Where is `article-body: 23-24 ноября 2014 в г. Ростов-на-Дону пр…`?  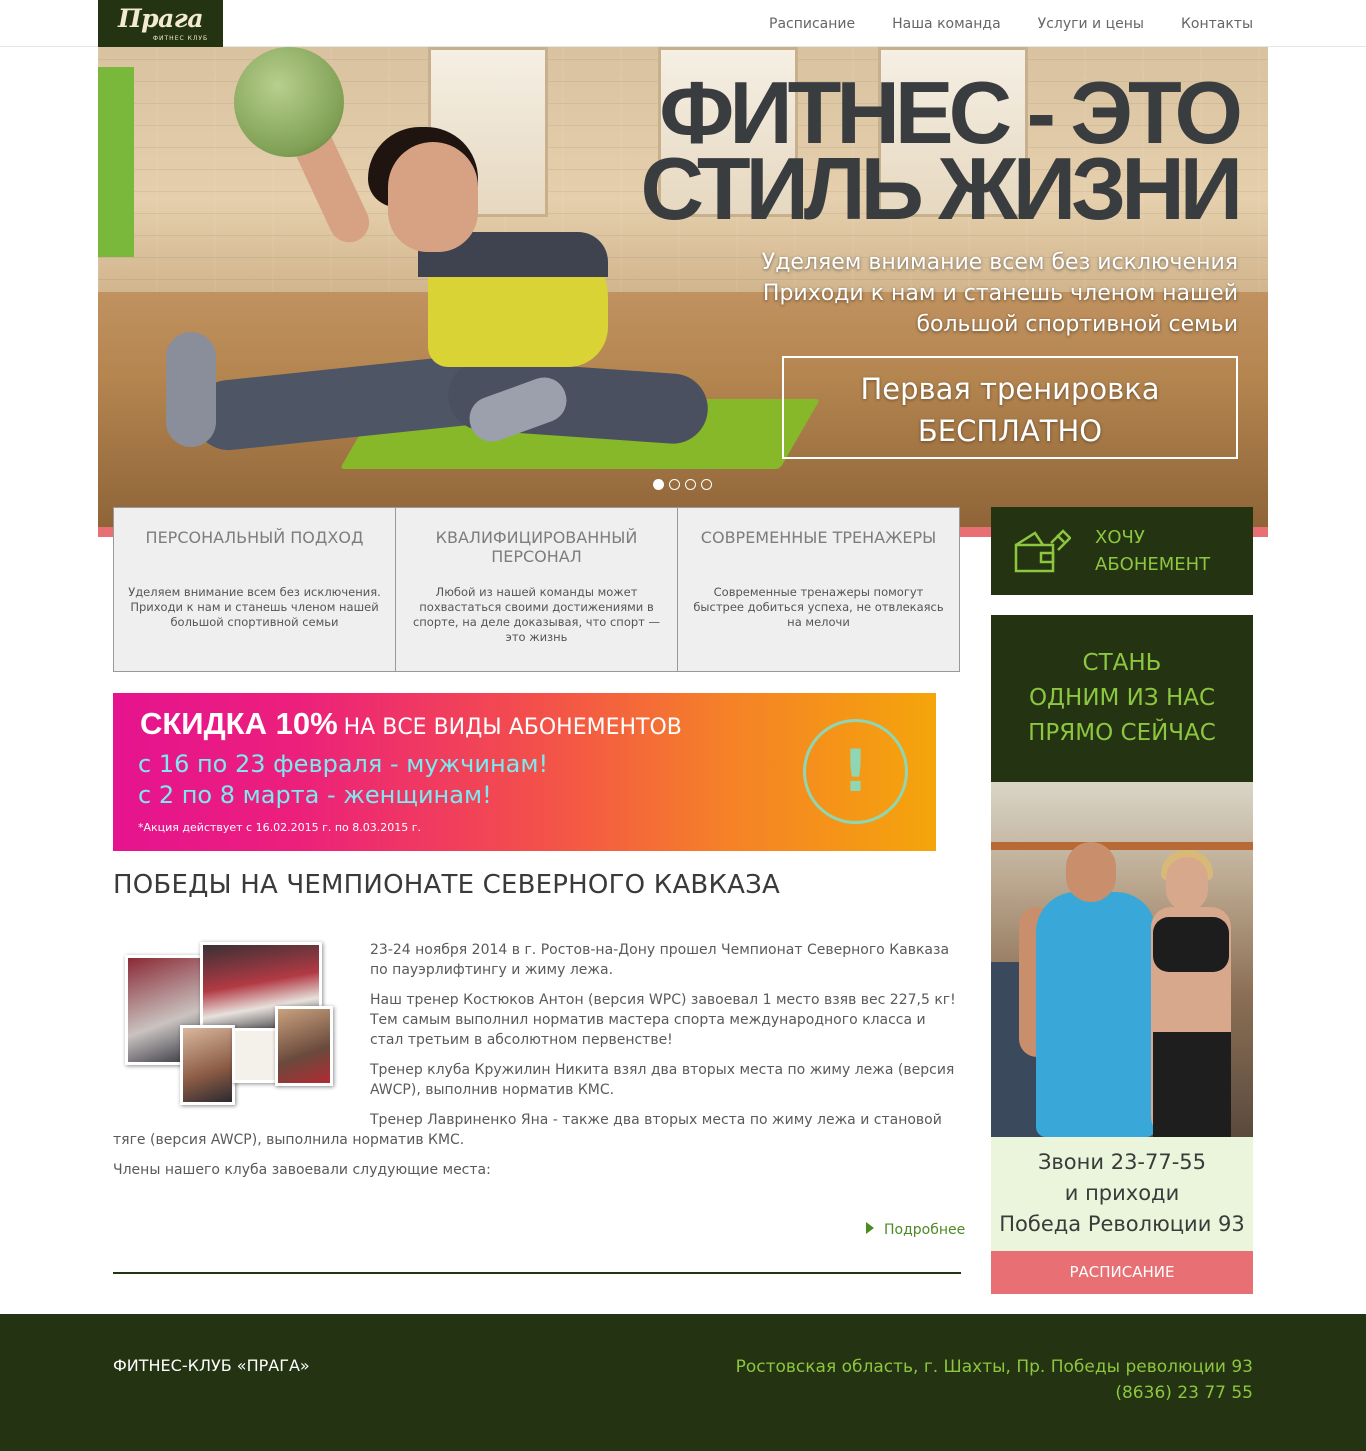
article-body: 23-24 ноября 2014 в г. Ростов-на-Дону пр… is located at coordinates (536, 1065).